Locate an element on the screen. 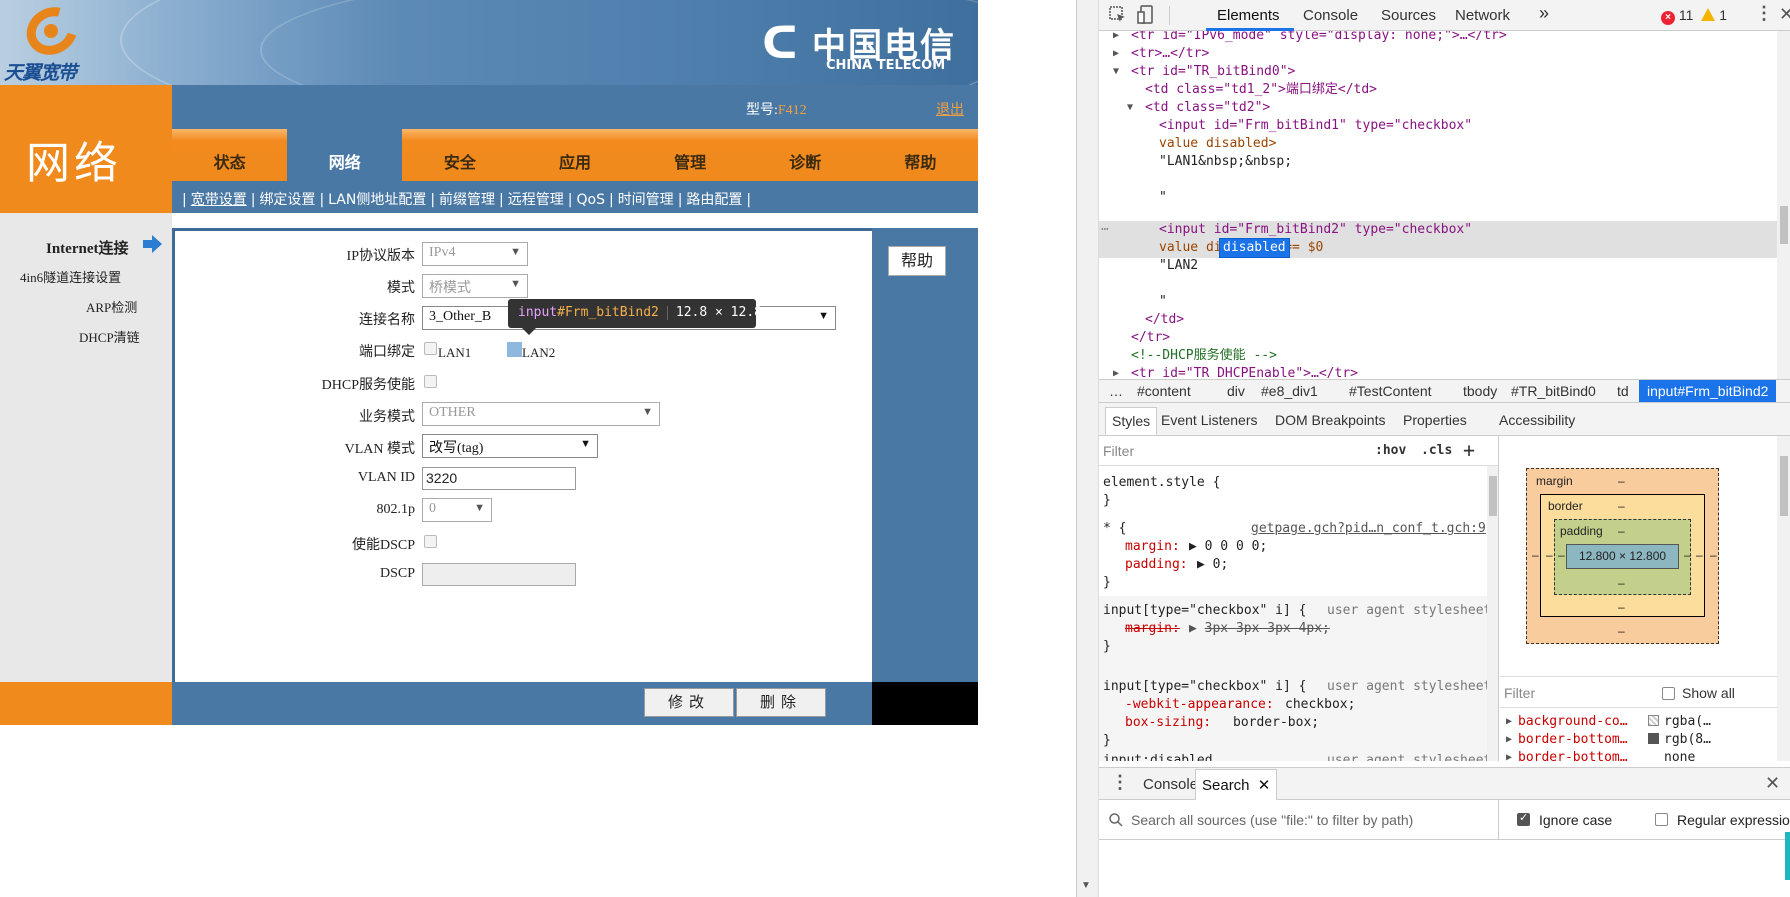  error-warning-counter: × 11 1 is located at coordinates (1694, 16).